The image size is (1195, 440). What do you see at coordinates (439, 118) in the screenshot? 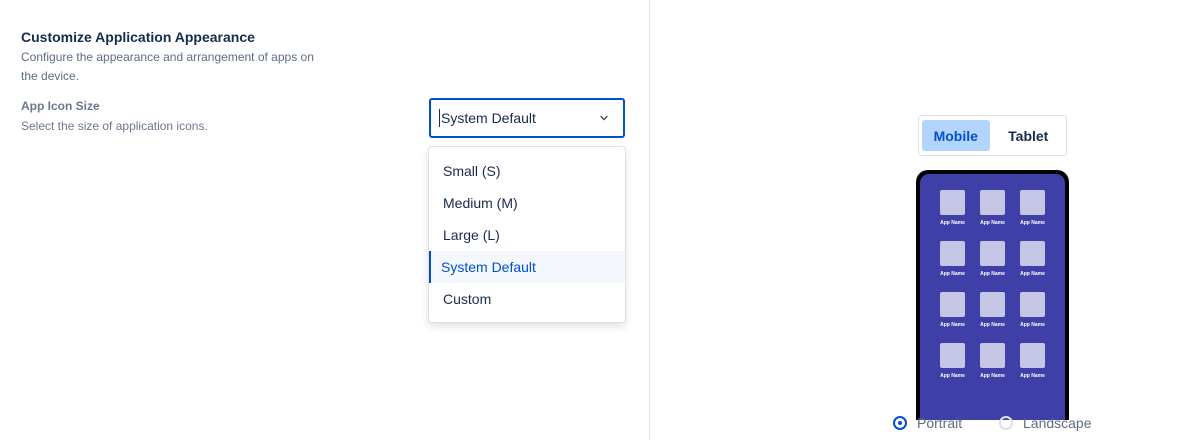
I see `text-cursor` at bounding box center [439, 118].